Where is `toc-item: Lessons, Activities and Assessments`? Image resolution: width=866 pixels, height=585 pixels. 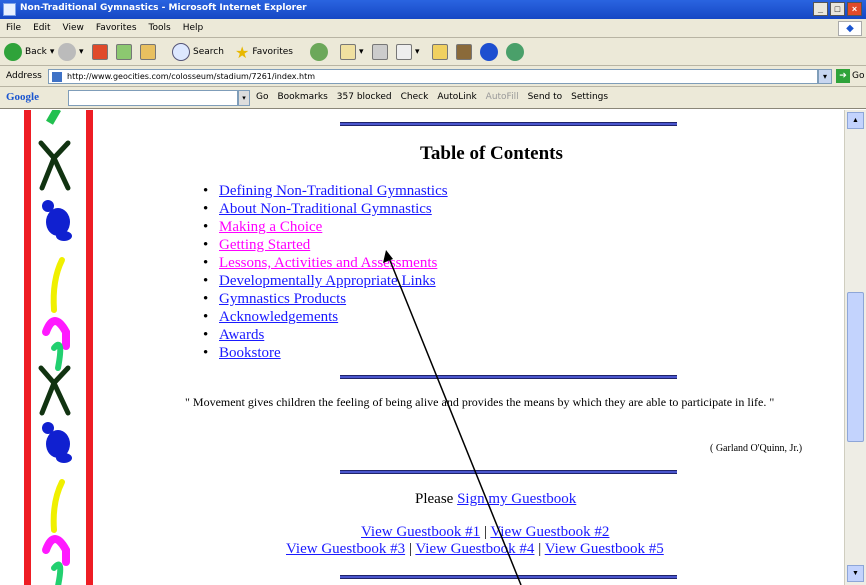 toc-item: Lessons, Activities and Assessments is located at coordinates (325, 263).